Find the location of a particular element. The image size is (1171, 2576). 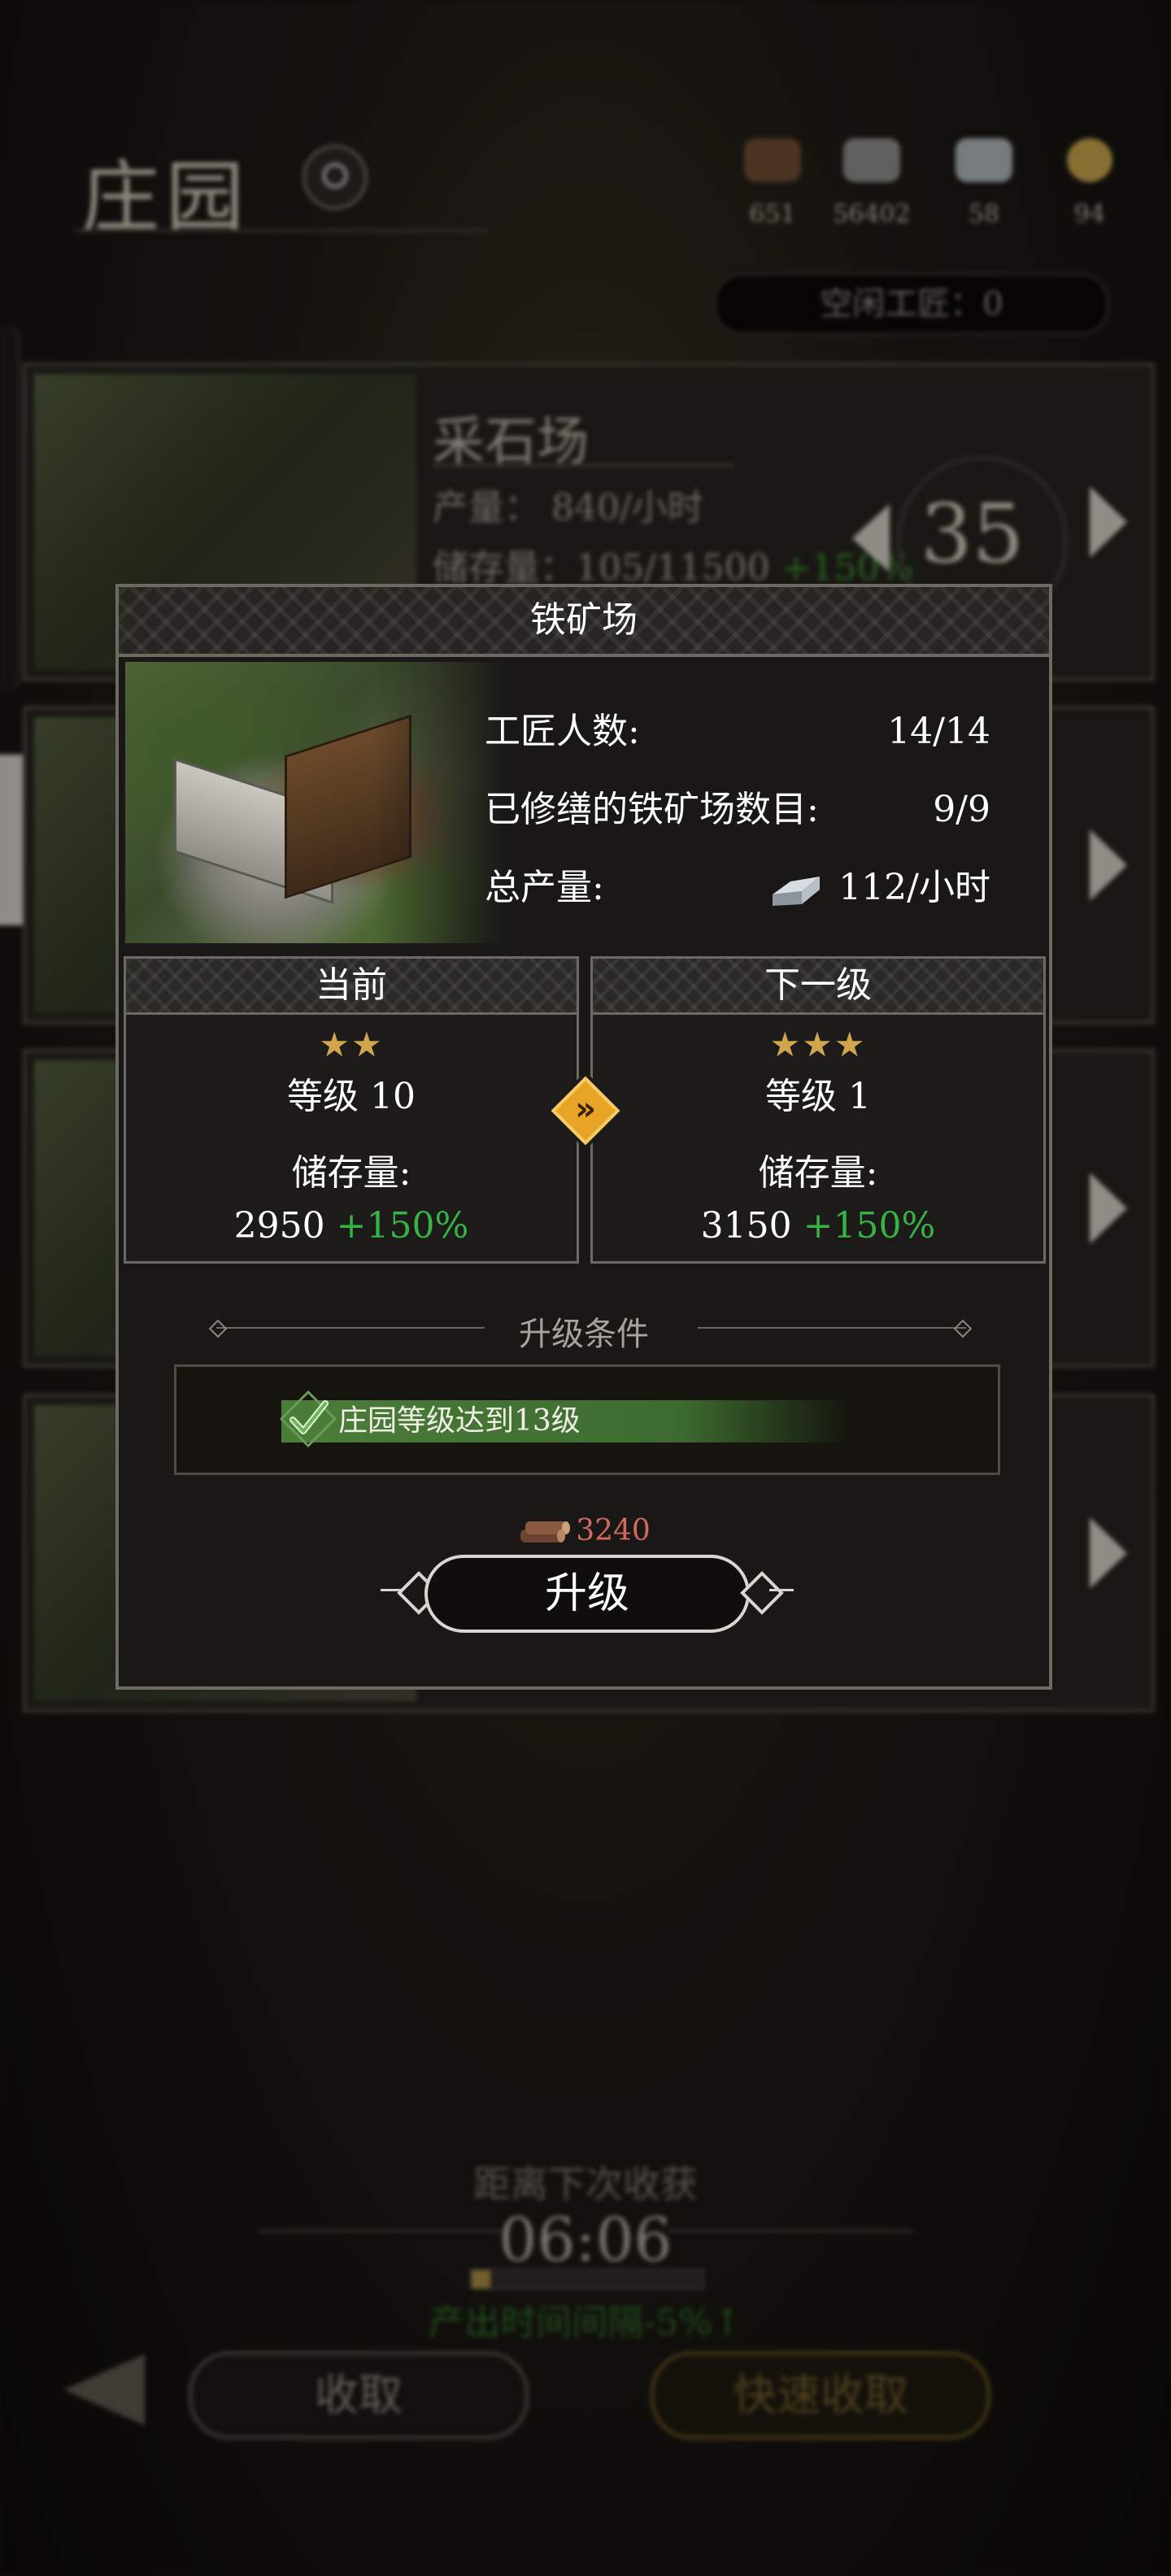

repaired-value: 9/9 is located at coordinates (961, 810).